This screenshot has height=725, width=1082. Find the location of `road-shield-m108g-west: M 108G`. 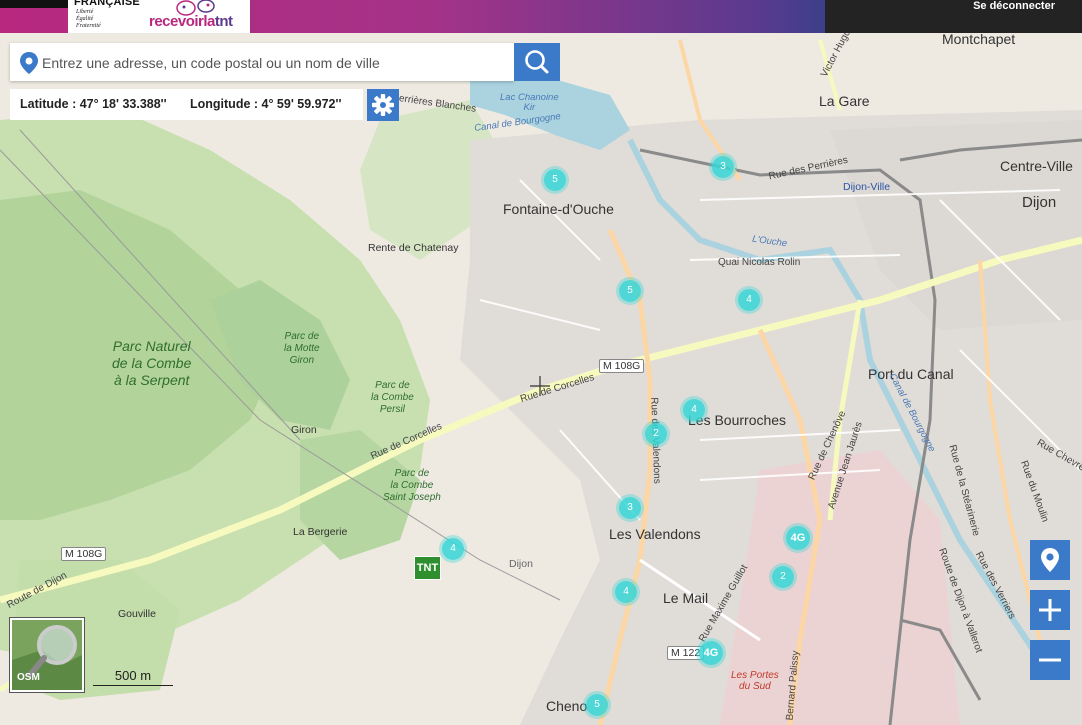

road-shield-m108g-west: M 108G is located at coordinates (84, 554).